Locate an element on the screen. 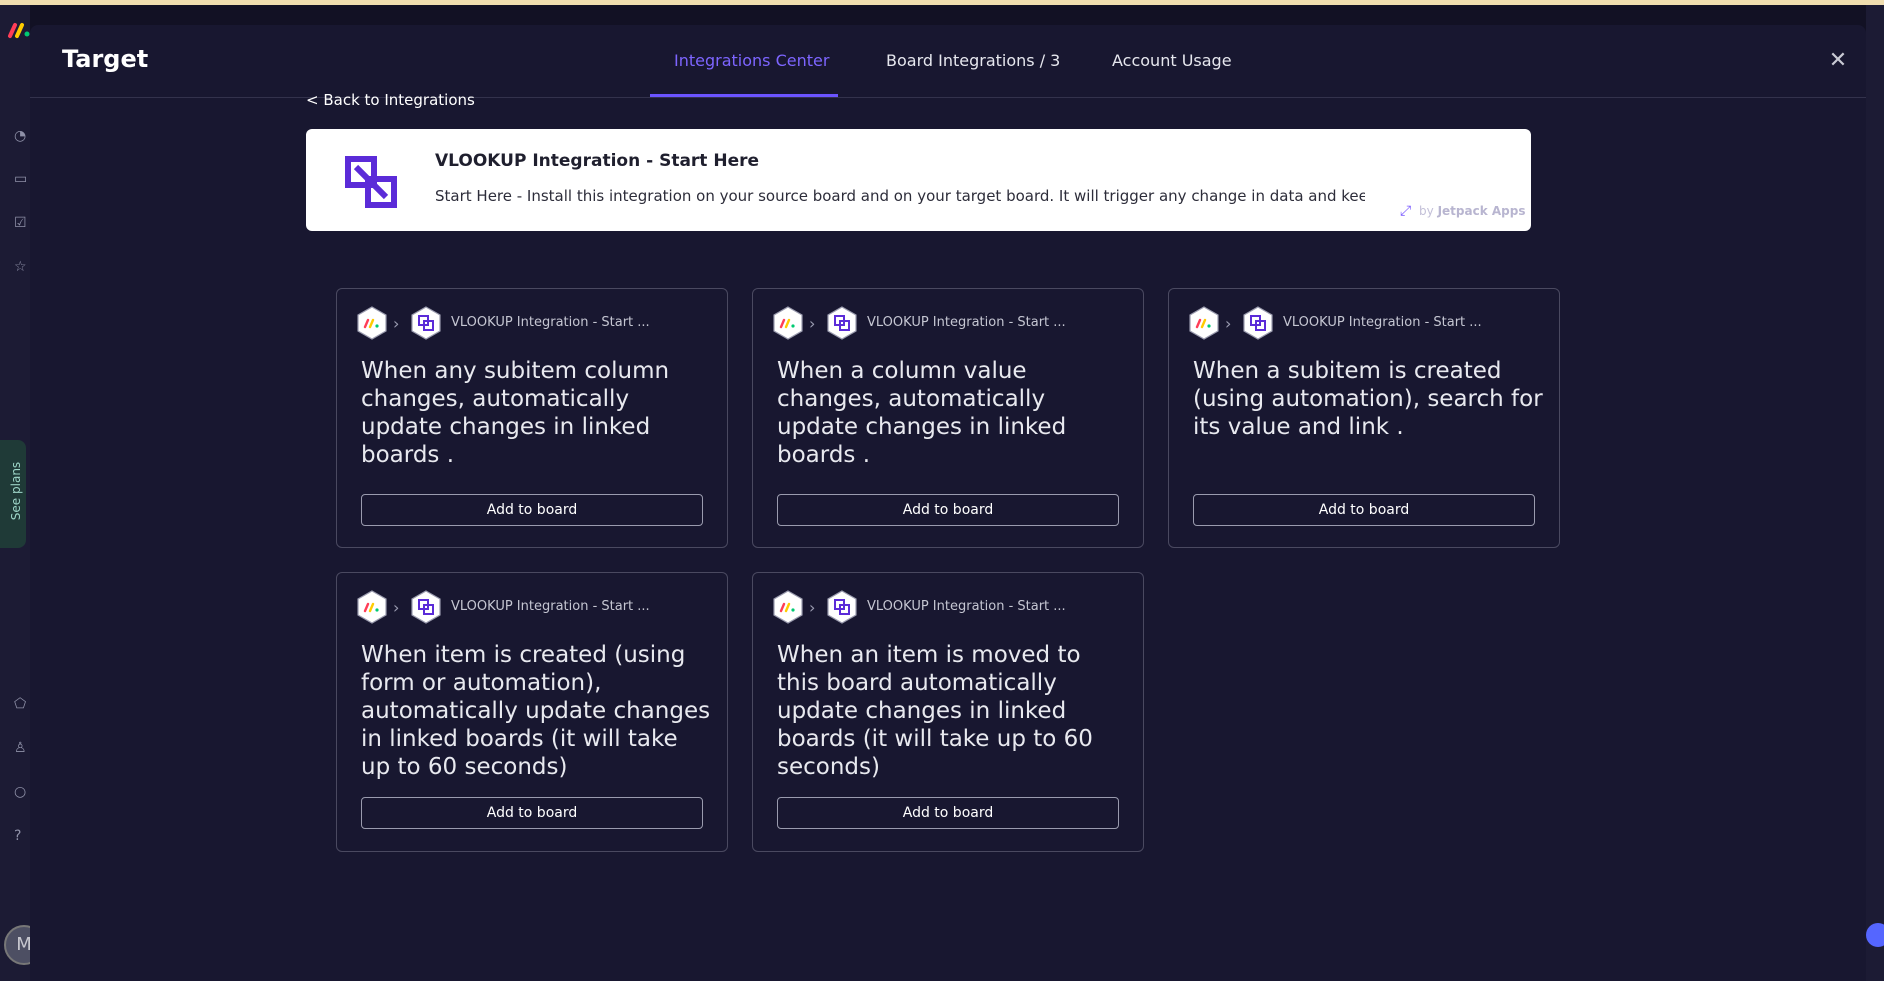 This screenshot has width=1884, height=981. top-accent-bar is located at coordinates (942, 2).